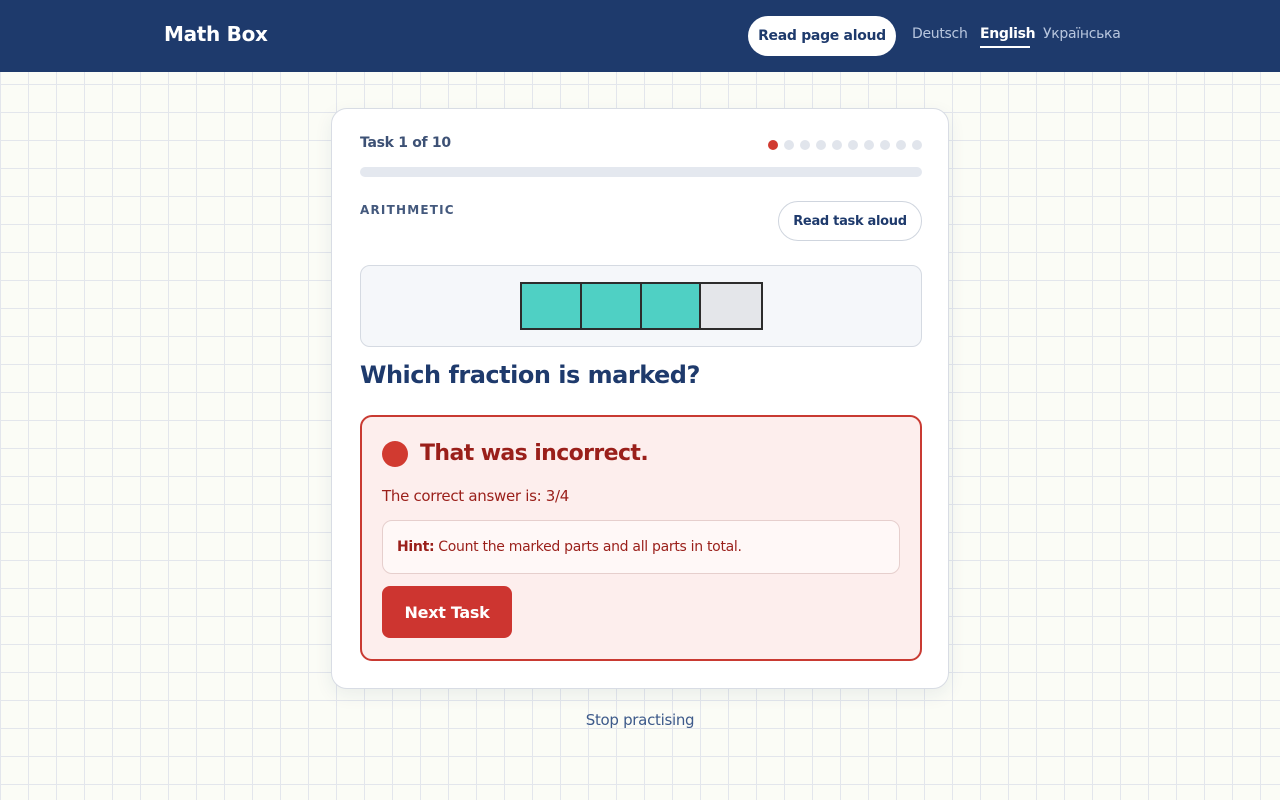 The image size is (1280, 800). I want to click on progress-bar, so click(641, 172).